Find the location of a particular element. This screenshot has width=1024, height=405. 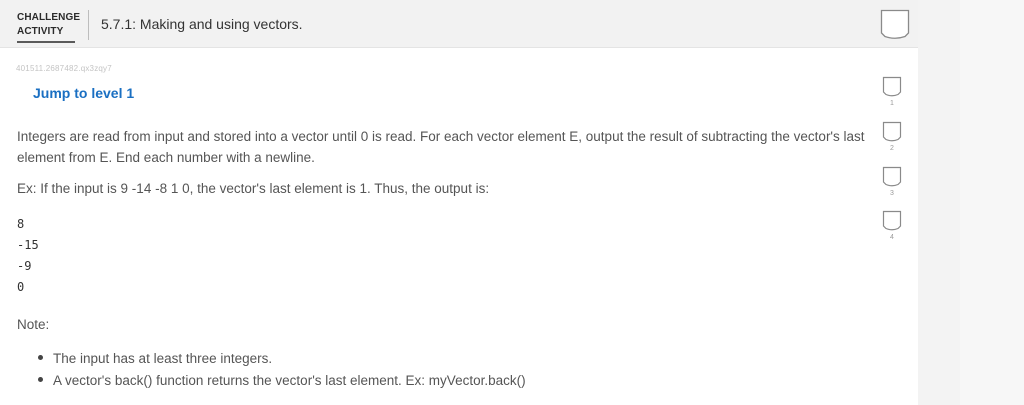

note-label: Note: is located at coordinates (33, 324).